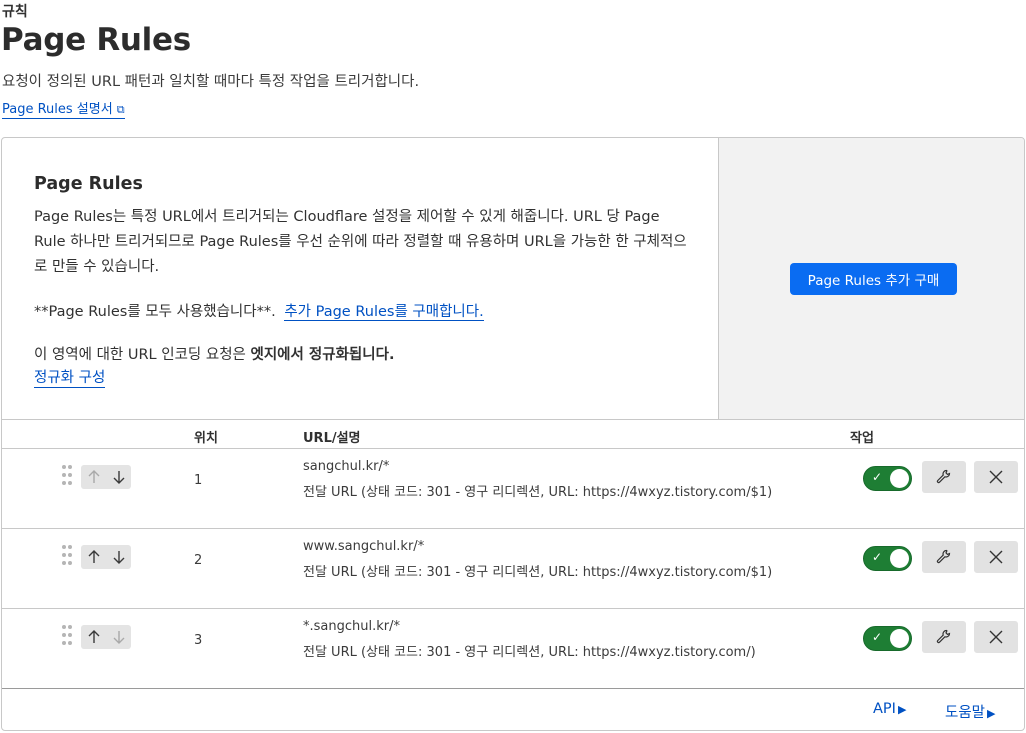 The width and height of the screenshot is (1026, 733). What do you see at coordinates (214, 355) in the screenshot?
I see `normalization-notice: 이 영역에 대한 URL 인코딩 요청은 엣지에서 정규화됩니다.` at bounding box center [214, 355].